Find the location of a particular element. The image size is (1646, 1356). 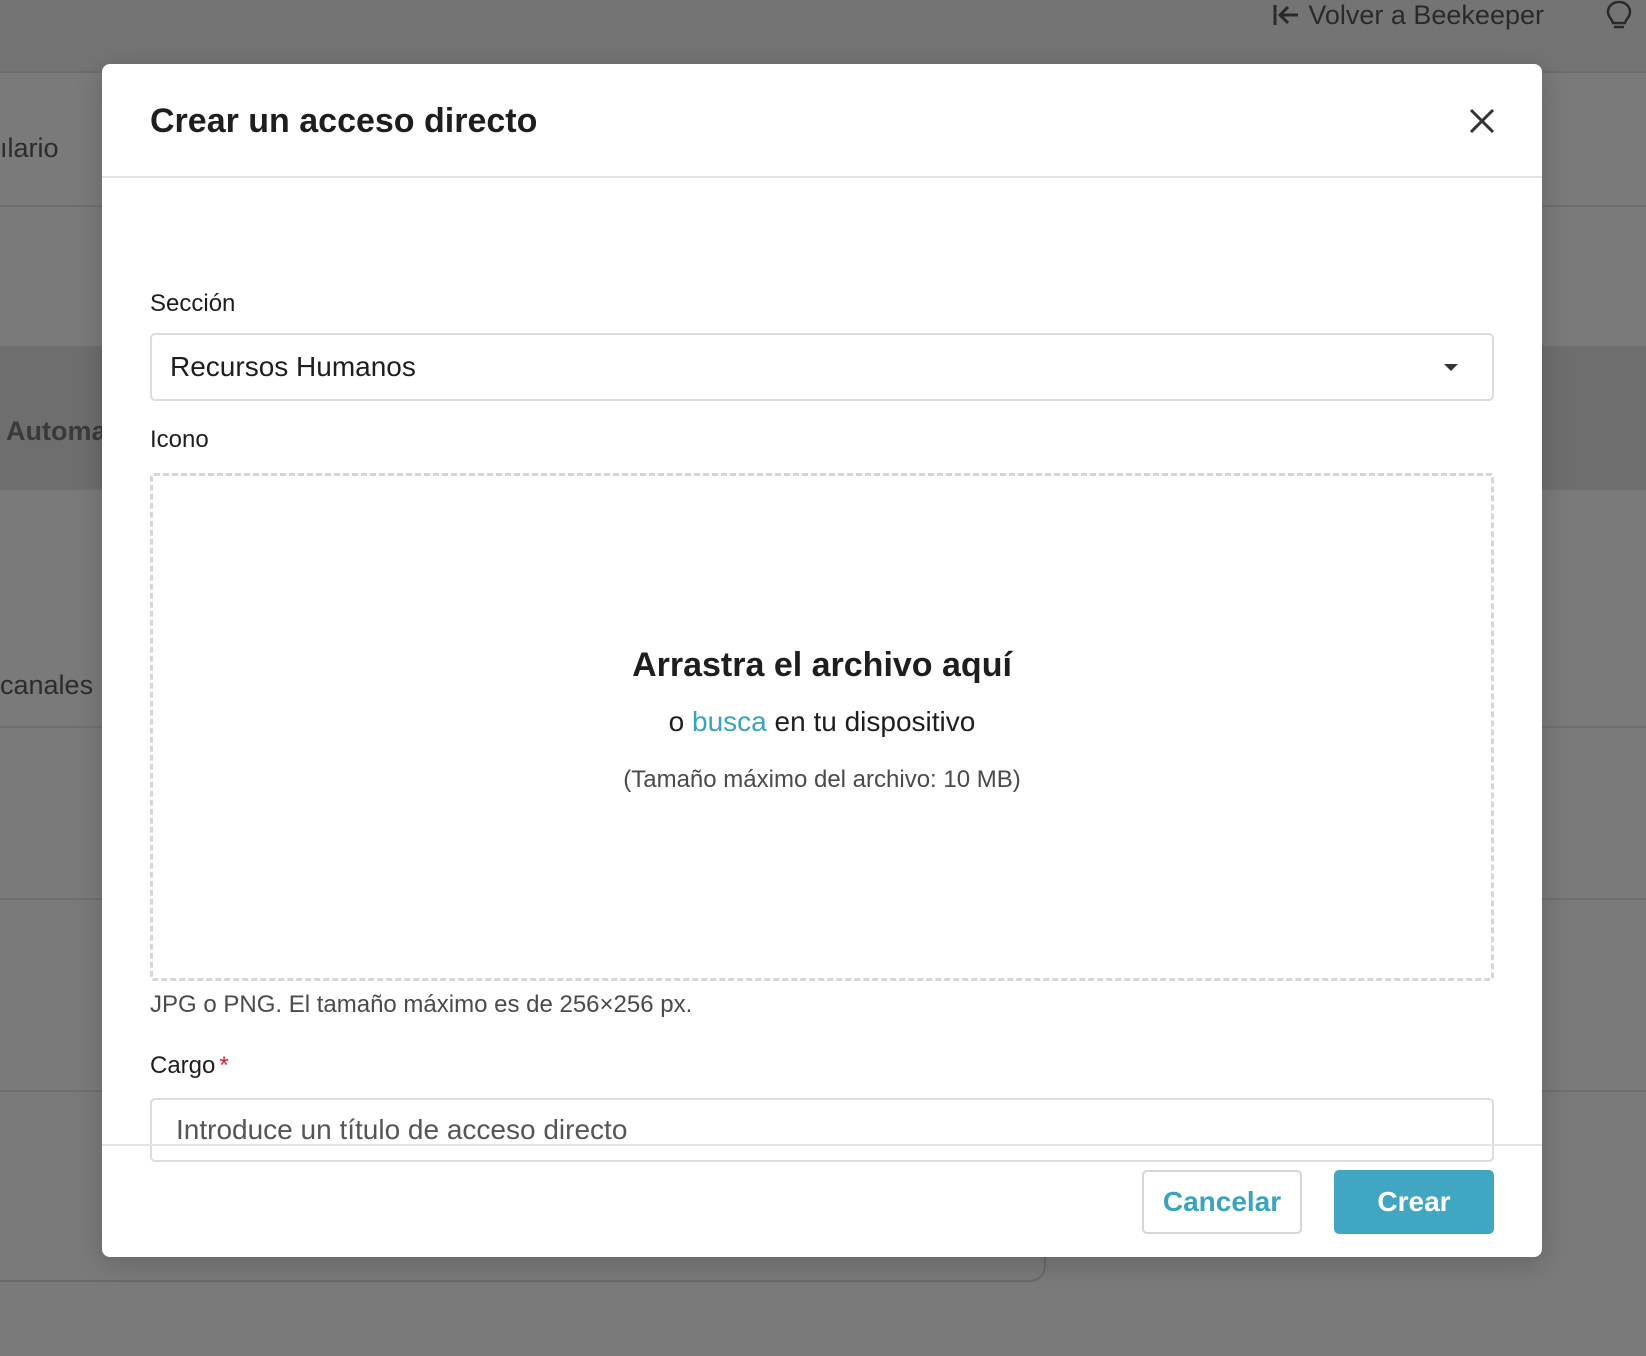

lightbulb-icon is located at coordinates (1619, 18).